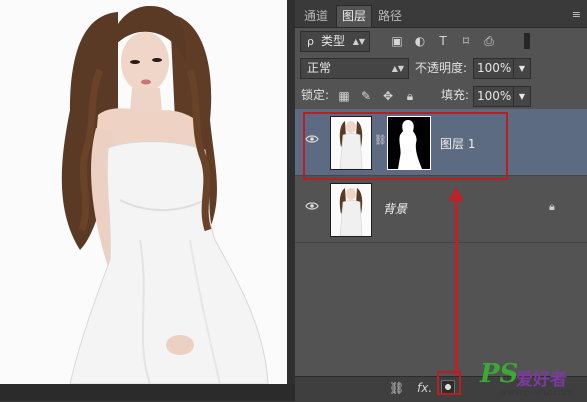 The height and width of the screenshot is (402, 587). What do you see at coordinates (396, 388) in the screenshot?
I see `link-layers-icon: ⛓` at bounding box center [396, 388].